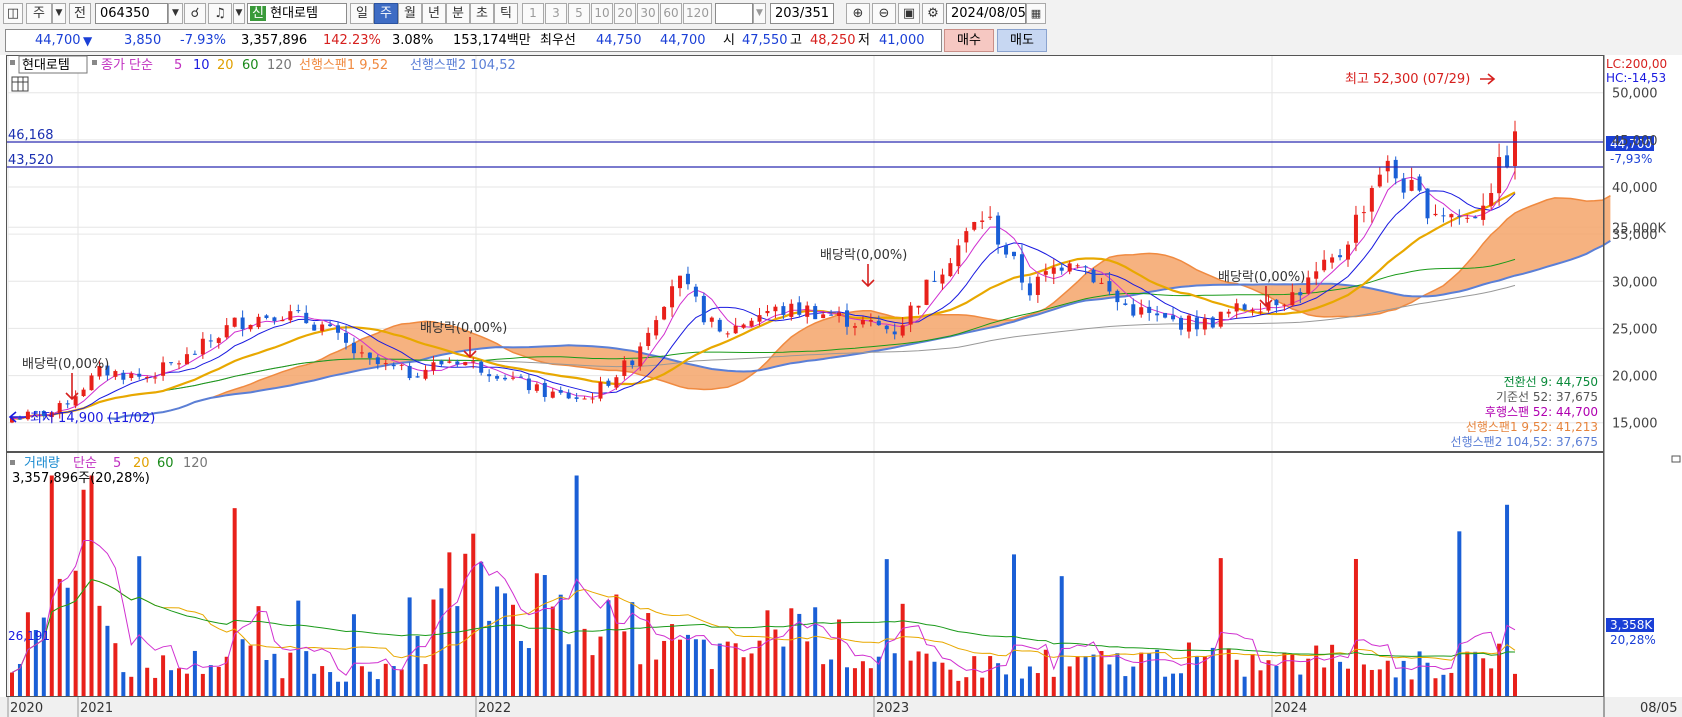 This screenshot has width=1682, height=717. What do you see at coordinates (602, 13) in the screenshot?
I see `interval-10: 10` at bounding box center [602, 13].